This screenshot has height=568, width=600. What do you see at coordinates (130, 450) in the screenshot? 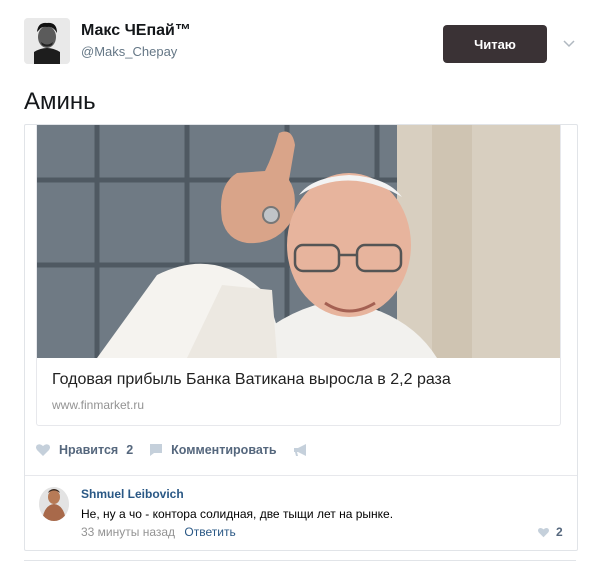
I see `like-count: 2` at bounding box center [130, 450].